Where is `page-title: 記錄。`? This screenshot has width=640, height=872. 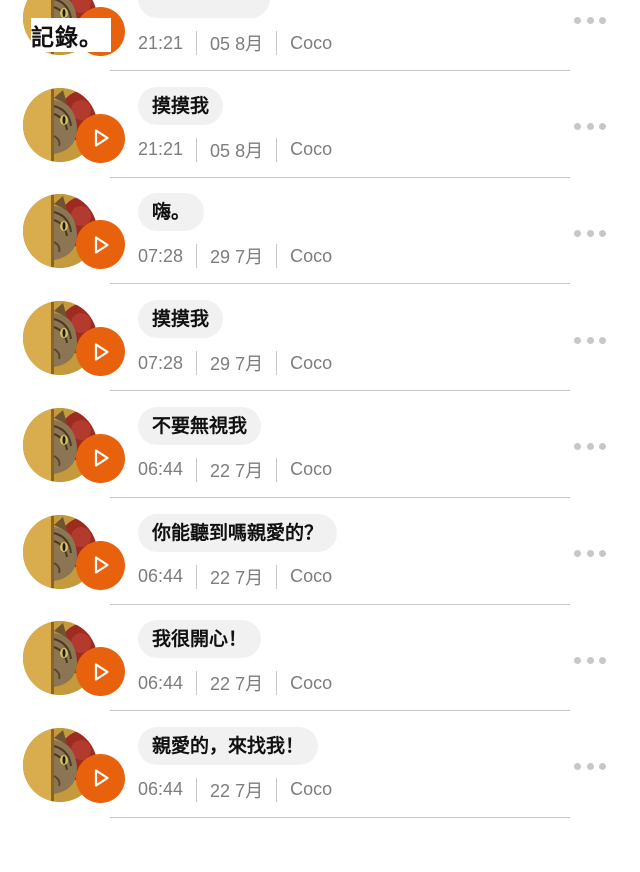
page-title: 記錄。 is located at coordinates (71, 35).